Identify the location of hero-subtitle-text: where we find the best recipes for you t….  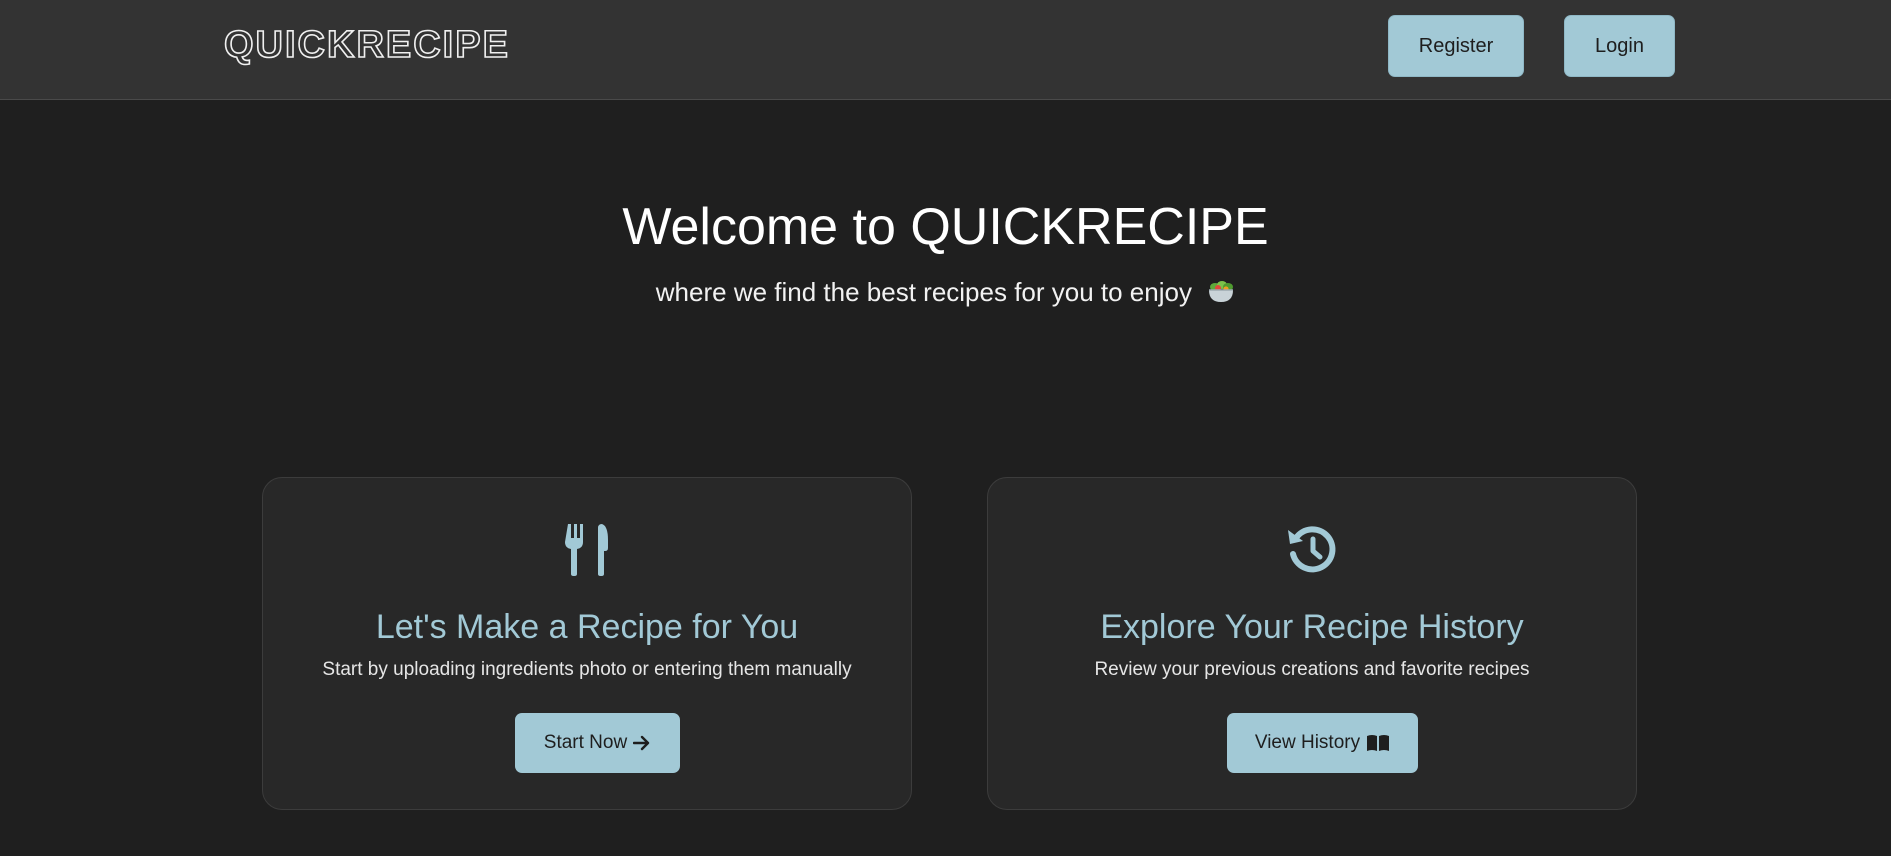
(923, 292).